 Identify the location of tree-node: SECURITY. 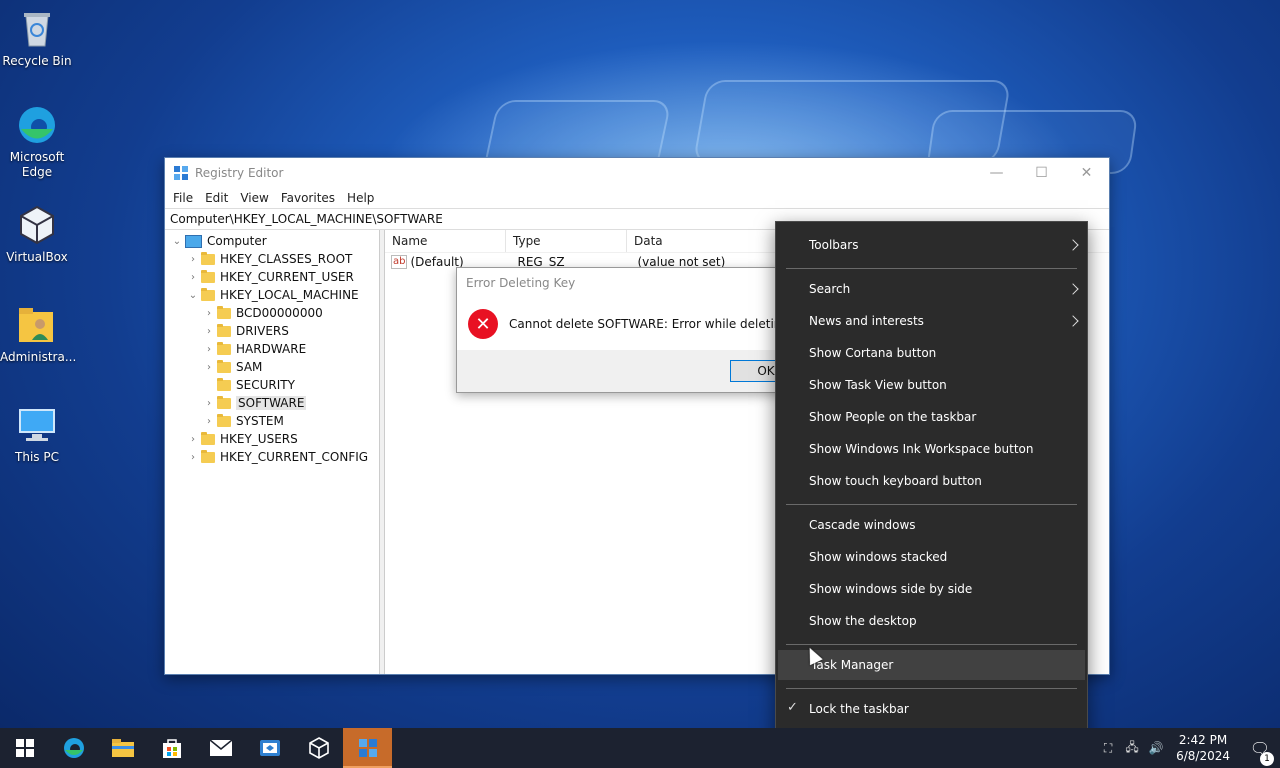
(272, 385).